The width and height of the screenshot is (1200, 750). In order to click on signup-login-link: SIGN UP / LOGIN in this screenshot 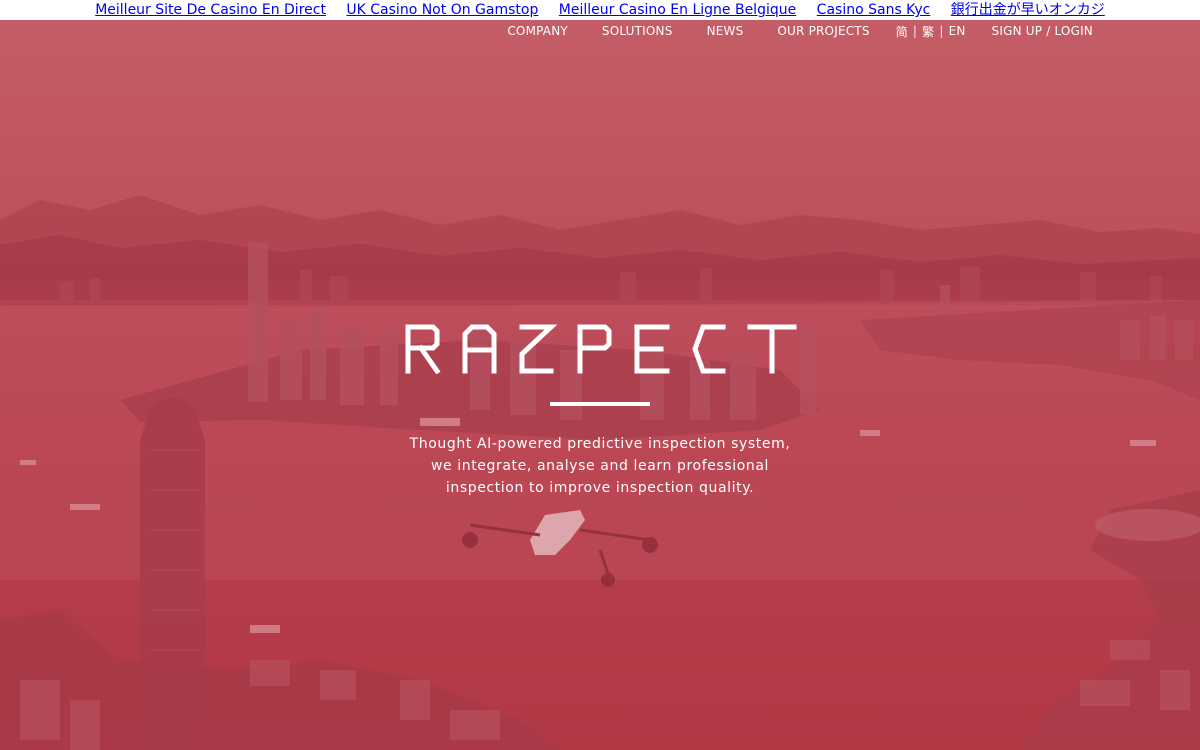, I will do `click(1042, 31)`.